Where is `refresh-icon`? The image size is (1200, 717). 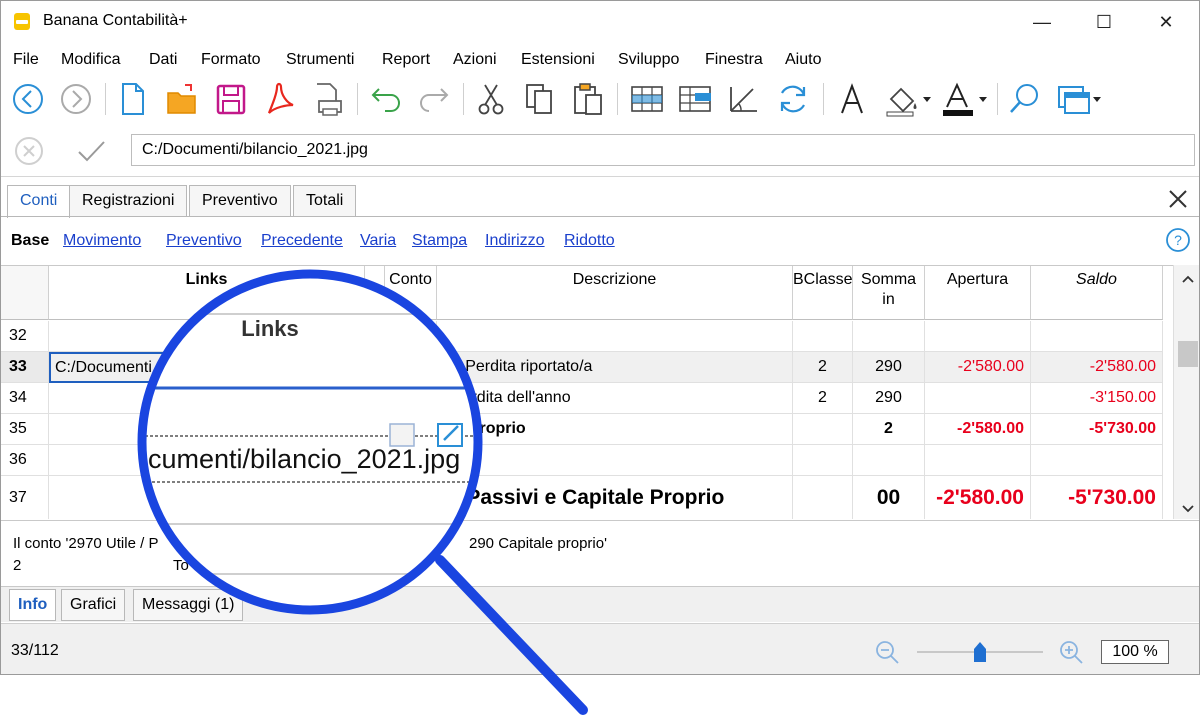
refresh-icon is located at coordinates (793, 99).